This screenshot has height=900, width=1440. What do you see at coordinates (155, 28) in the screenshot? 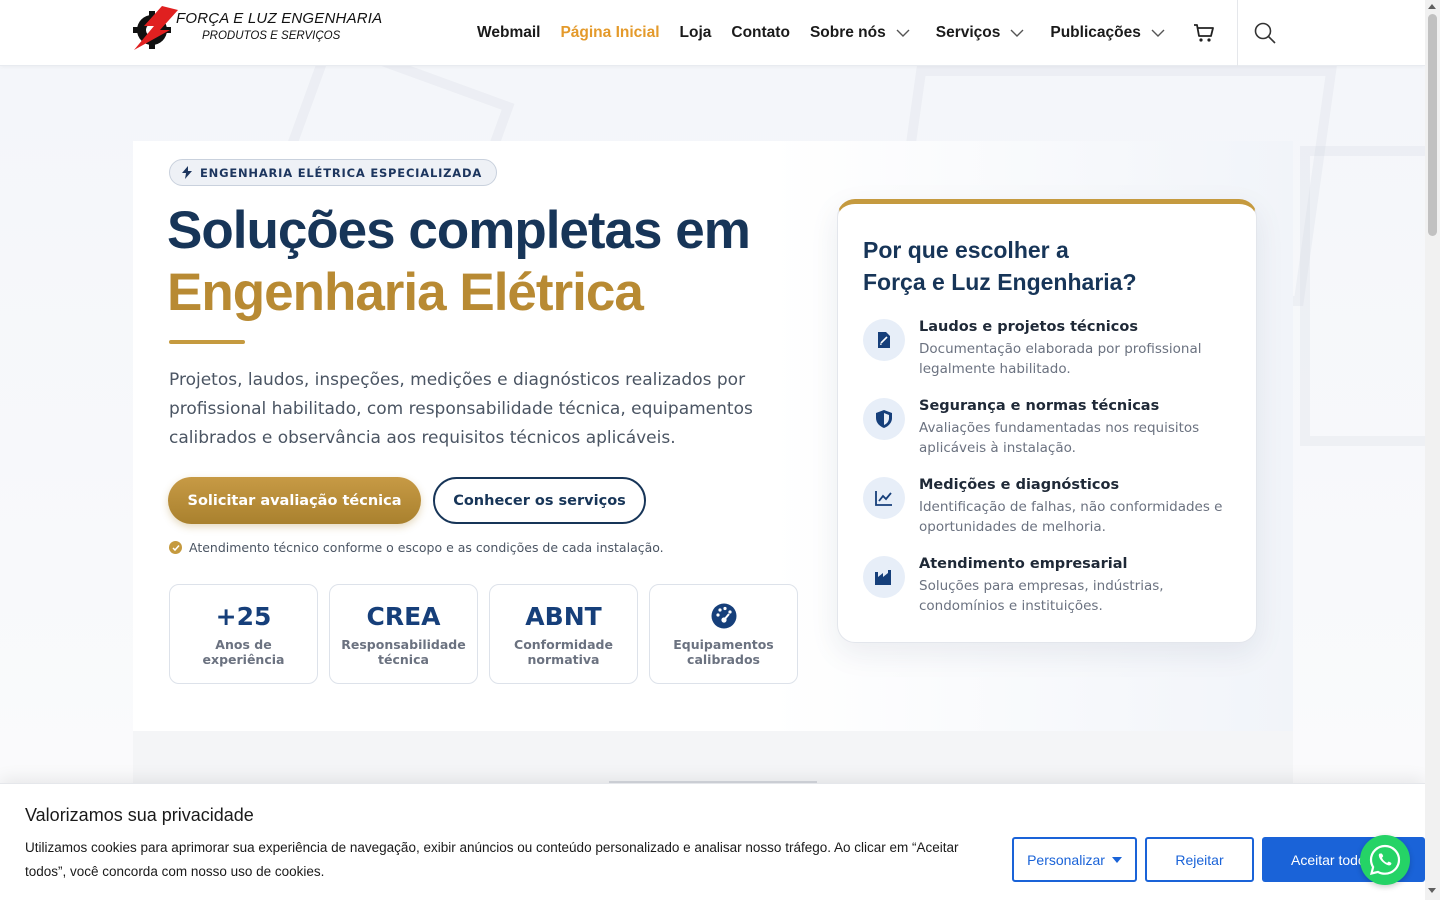
I see `logo-gear-icon` at bounding box center [155, 28].